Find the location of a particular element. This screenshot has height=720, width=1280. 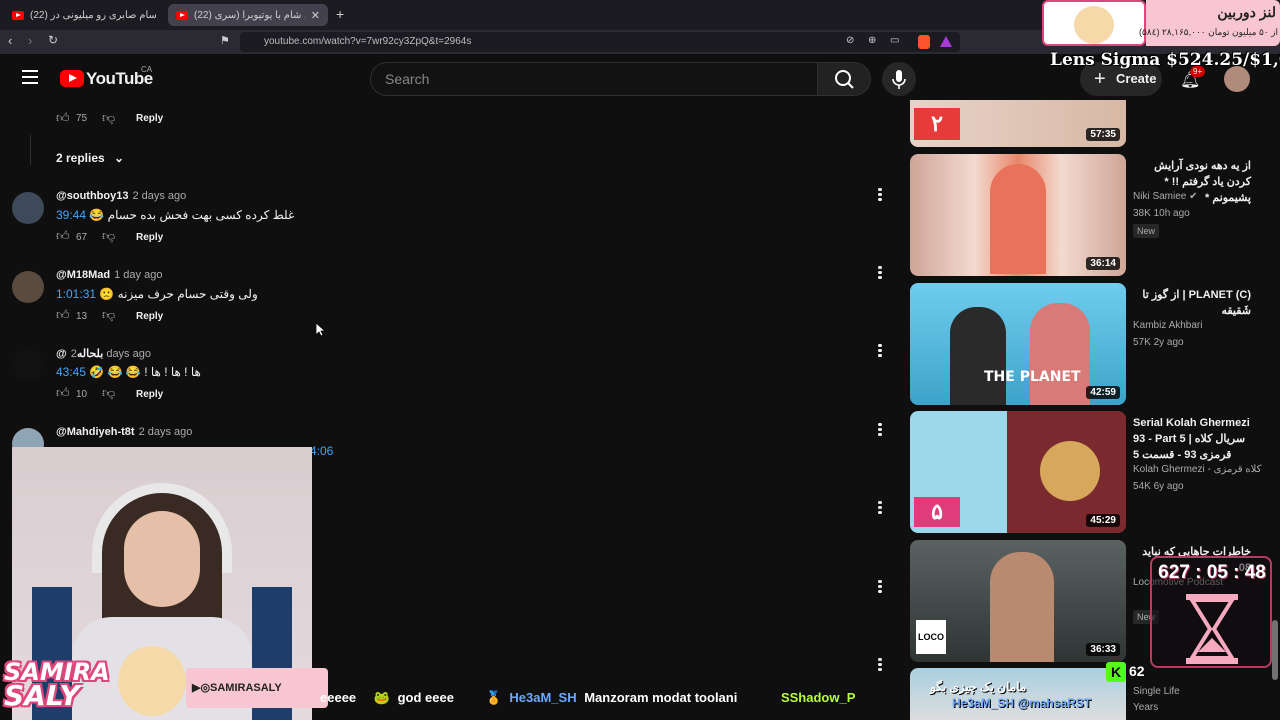

comment-author: @Mahdiyeh-t8t is located at coordinates (95, 432).